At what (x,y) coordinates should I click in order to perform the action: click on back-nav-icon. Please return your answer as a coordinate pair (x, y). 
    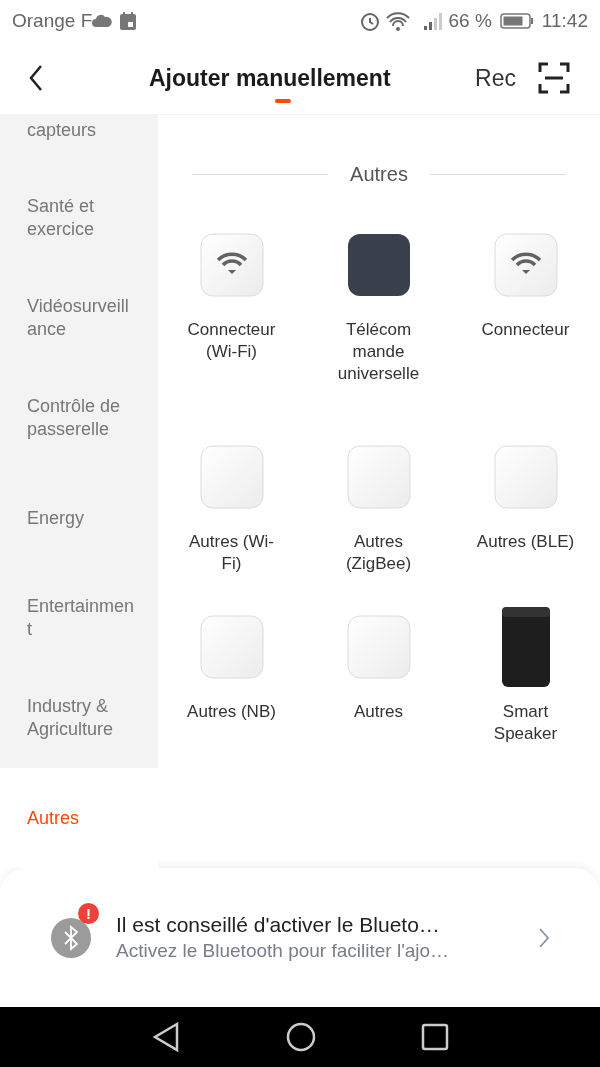
    Looking at the image, I should click on (166, 1037).